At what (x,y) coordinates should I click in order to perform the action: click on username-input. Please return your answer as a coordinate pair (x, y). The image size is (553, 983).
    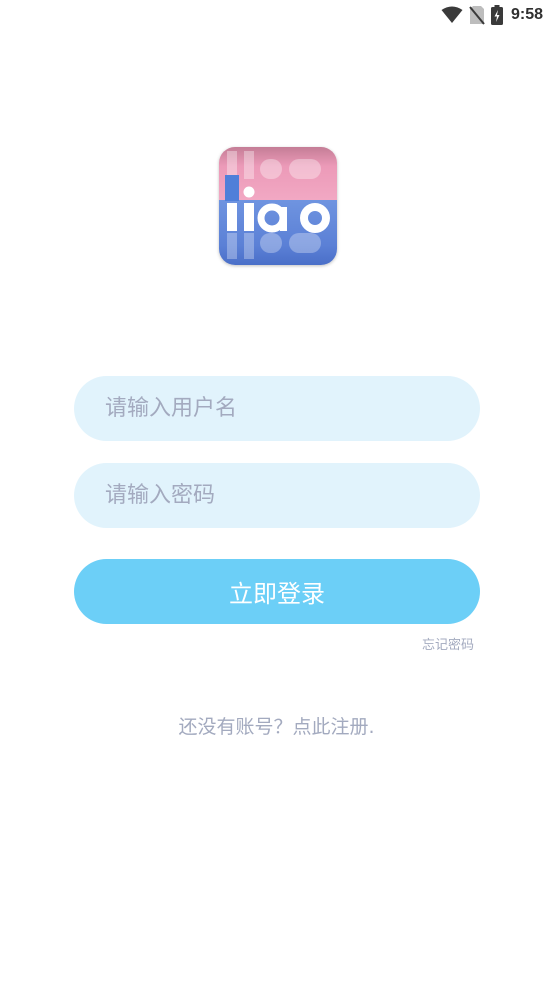
    Looking at the image, I should click on (277, 408).